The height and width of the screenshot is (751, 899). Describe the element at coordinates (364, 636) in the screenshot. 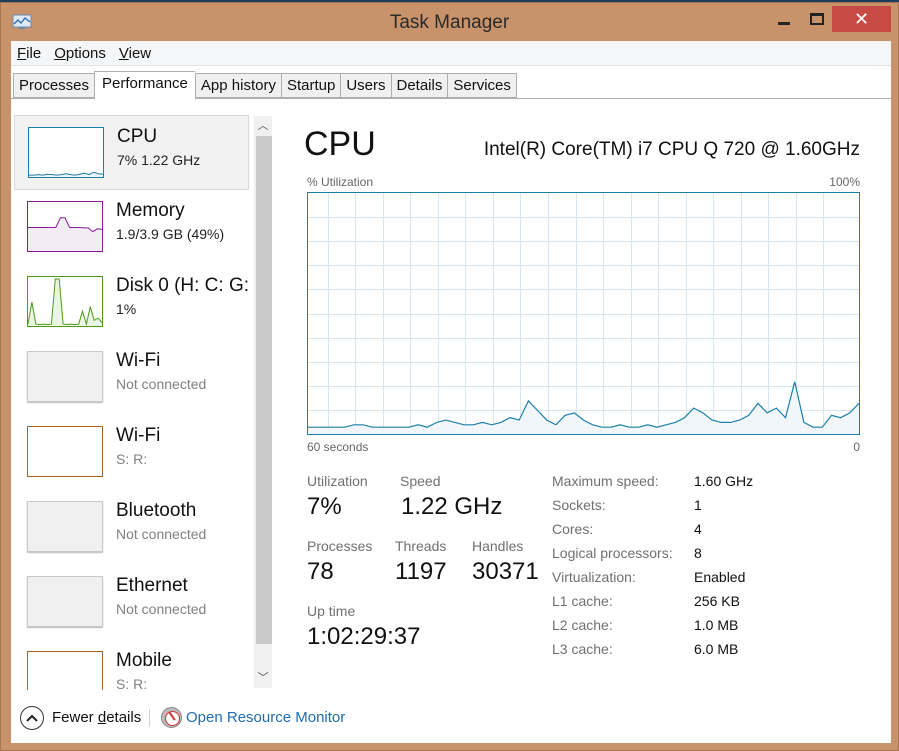

I see `uptime-value: 1:02:29:37` at that location.